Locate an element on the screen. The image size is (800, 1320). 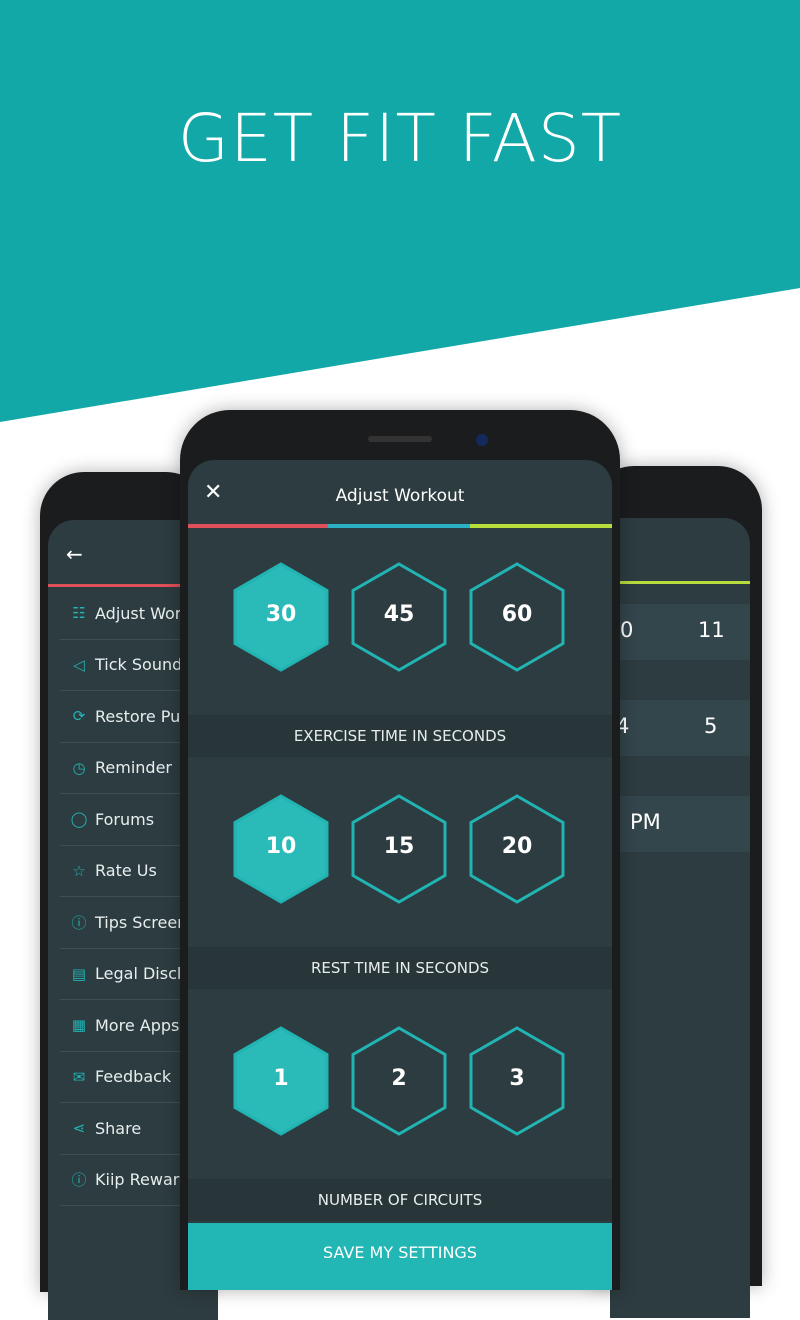
hex-option: 45 is located at coordinates (399, 617).